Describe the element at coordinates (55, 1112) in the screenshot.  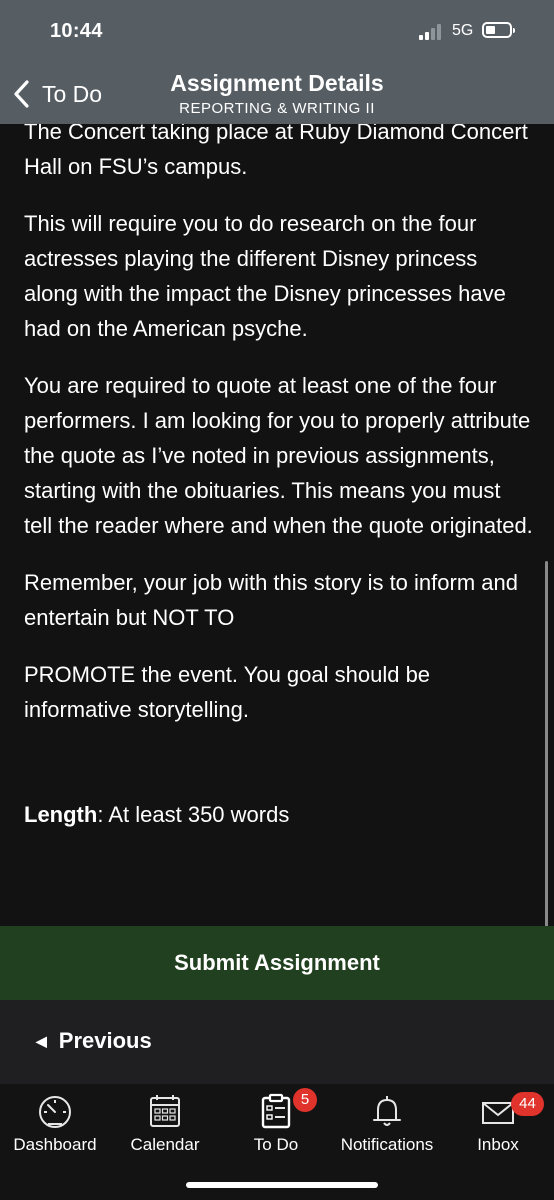
I see `speedometer-icon` at that location.